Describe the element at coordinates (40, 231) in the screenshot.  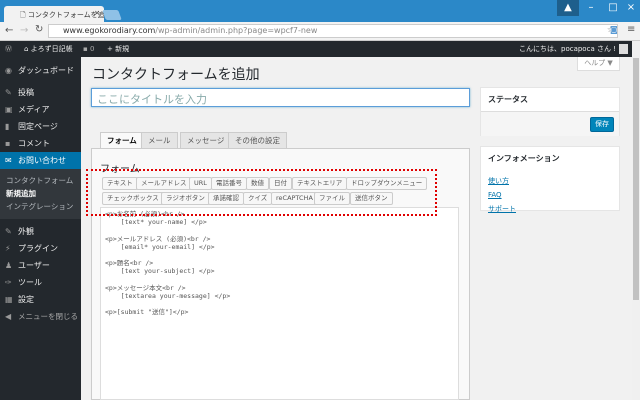
I see `sidebar-item-appearance: ✎ 外観` at that location.